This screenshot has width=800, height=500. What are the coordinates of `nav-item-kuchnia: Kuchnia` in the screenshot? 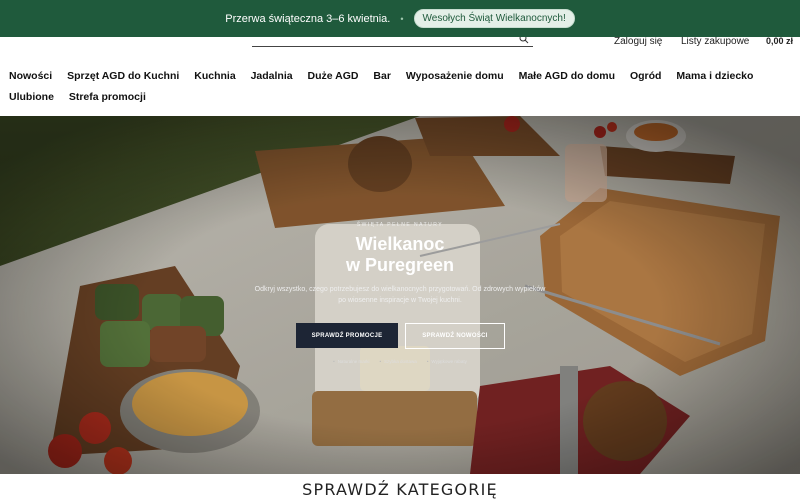 It's located at (214, 76).